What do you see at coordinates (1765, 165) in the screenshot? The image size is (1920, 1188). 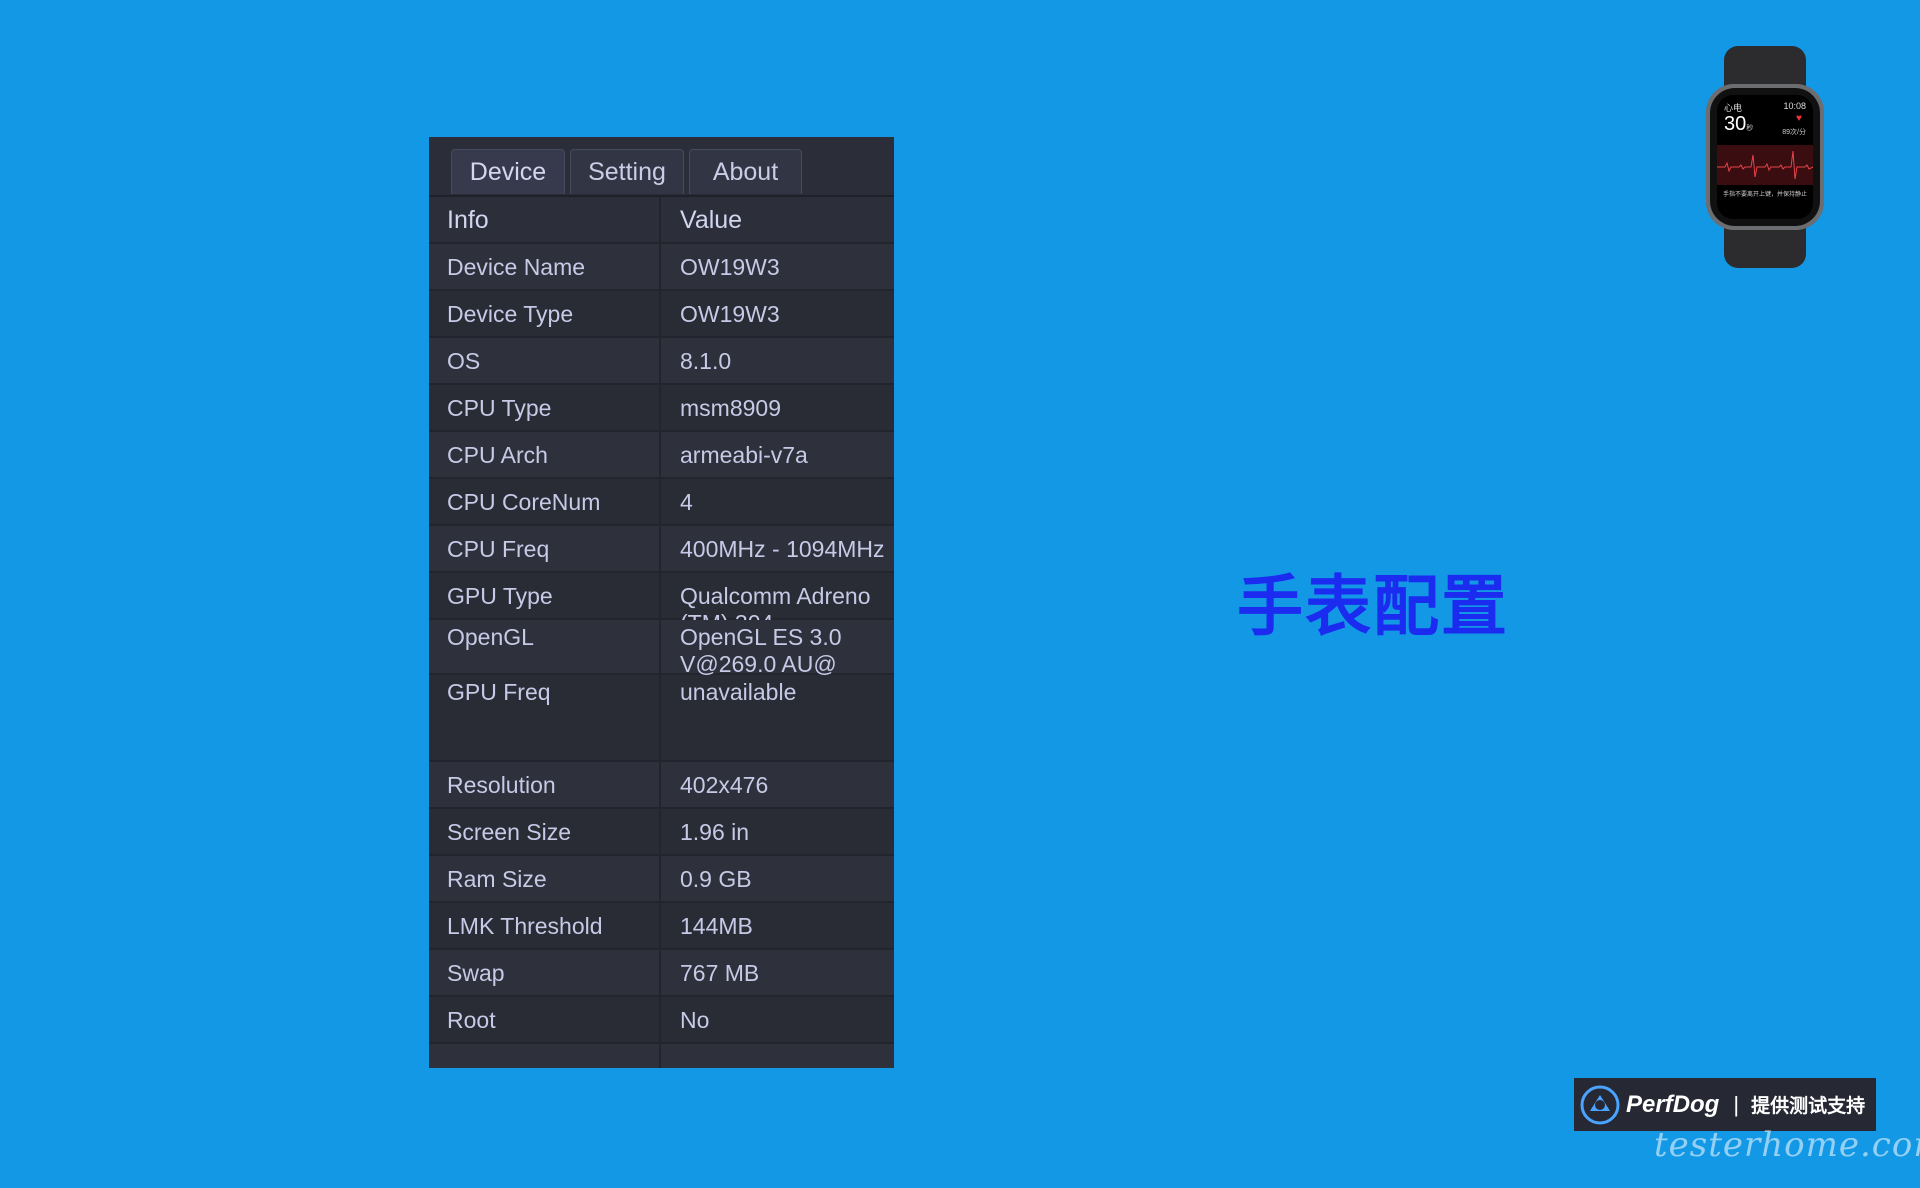 I see `ecg-waveform` at bounding box center [1765, 165].